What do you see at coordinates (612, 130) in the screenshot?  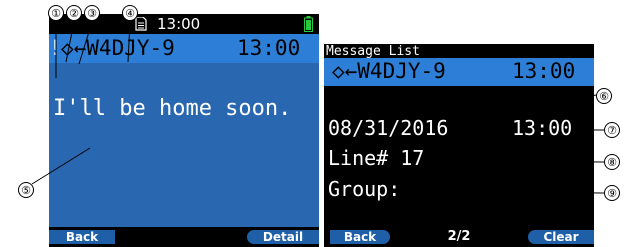 I see `callout-7: ⑦` at bounding box center [612, 130].